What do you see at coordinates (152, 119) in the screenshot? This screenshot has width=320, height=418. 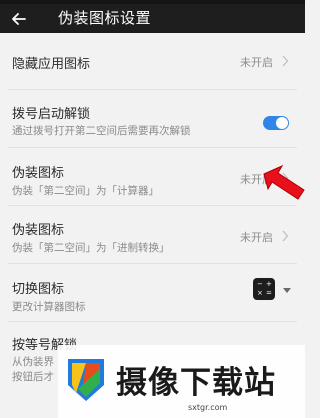 I see `row-dial-unlock: 拨号启动解锁 通过拨号打开第二空间后需要再次解锁` at bounding box center [152, 119].